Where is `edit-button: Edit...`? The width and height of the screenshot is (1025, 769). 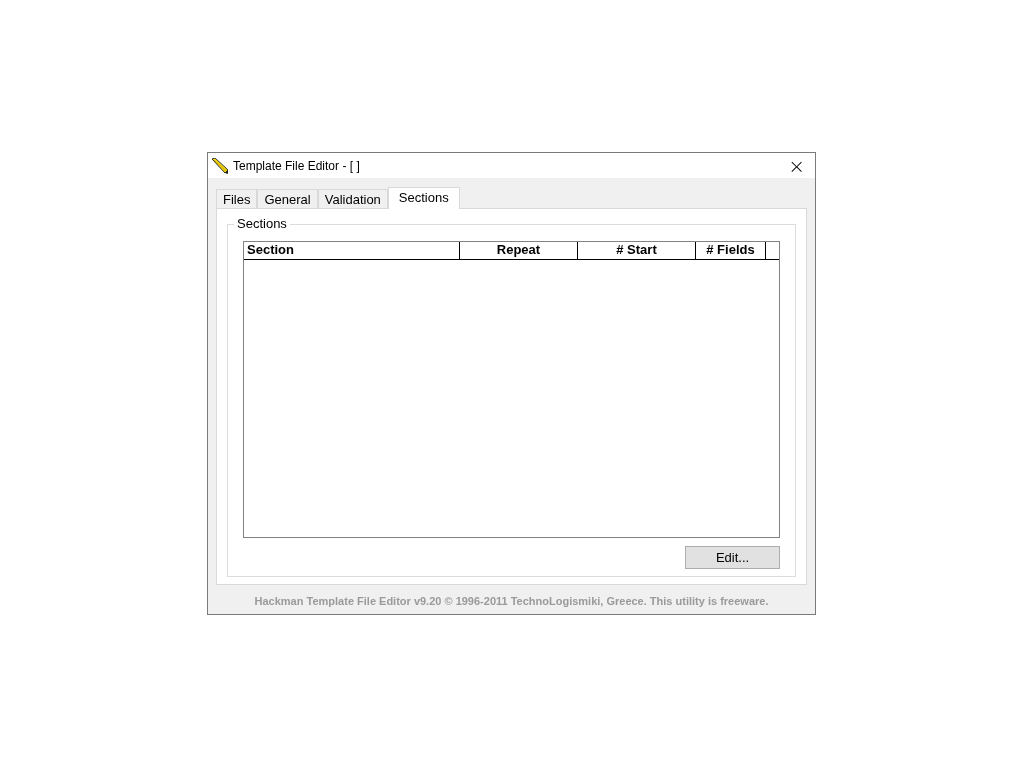 edit-button: Edit... is located at coordinates (732, 557).